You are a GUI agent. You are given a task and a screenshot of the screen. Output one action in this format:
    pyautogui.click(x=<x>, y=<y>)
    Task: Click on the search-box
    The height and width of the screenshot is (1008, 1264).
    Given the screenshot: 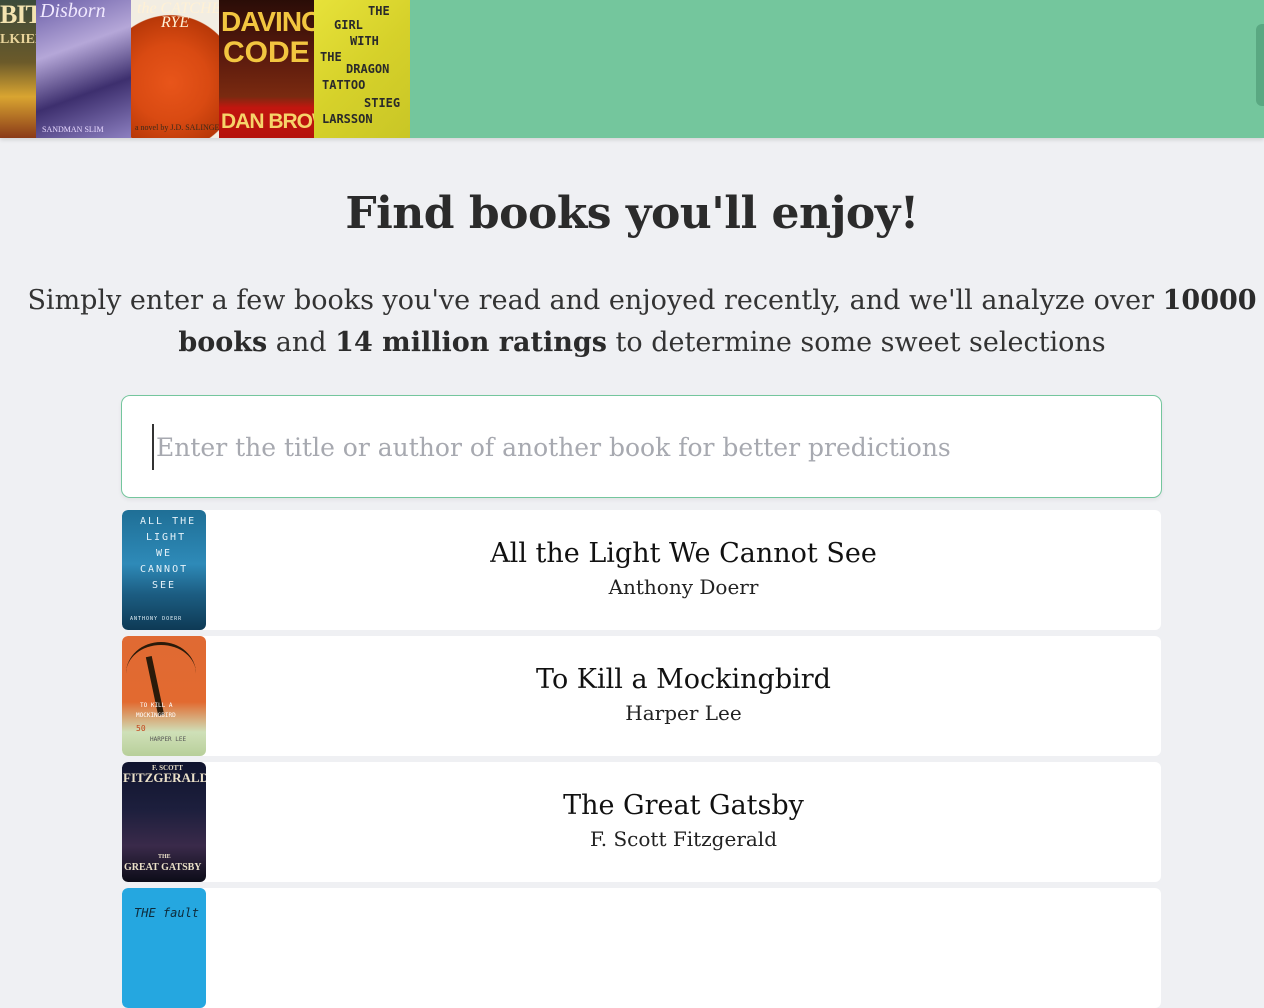 What is the action you would take?
    pyautogui.click(x=641, y=446)
    